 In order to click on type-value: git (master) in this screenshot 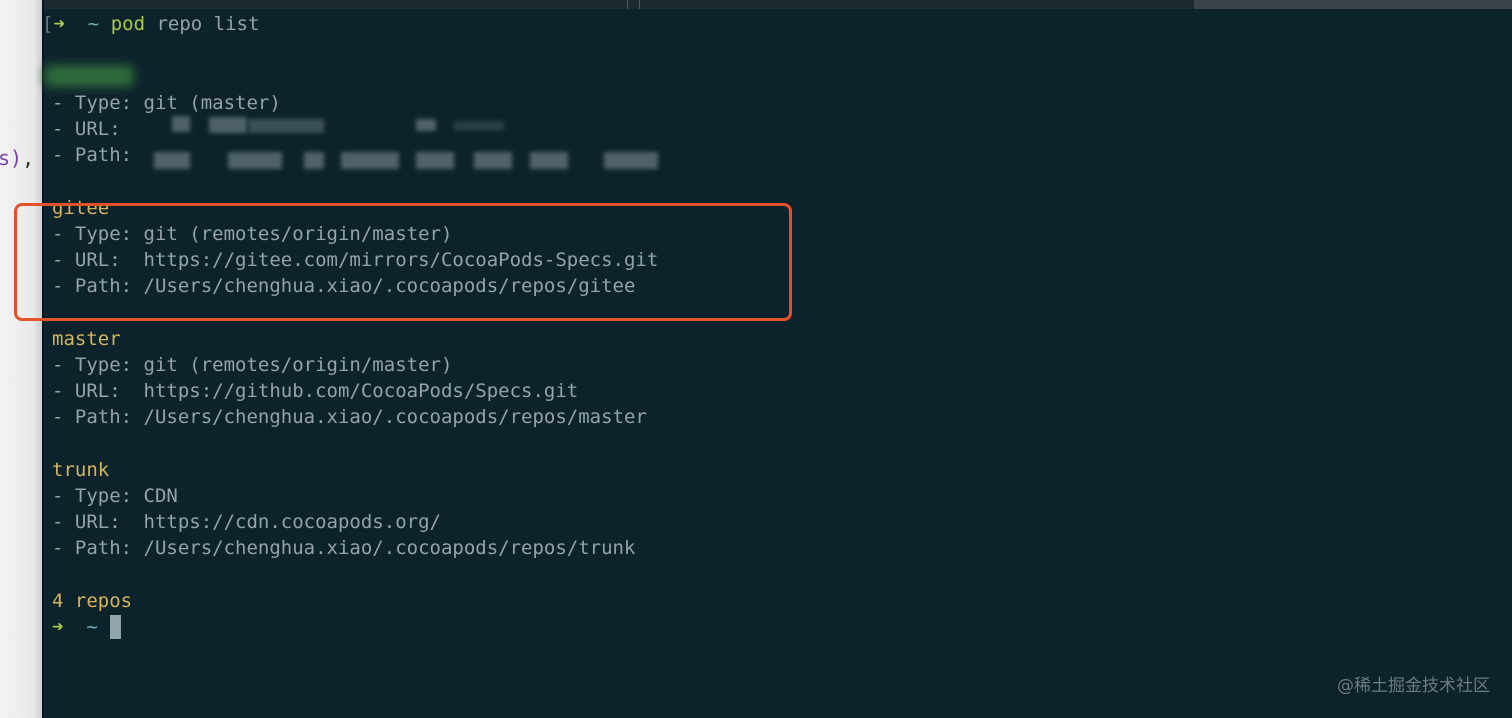, I will do `click(212, 103)`.